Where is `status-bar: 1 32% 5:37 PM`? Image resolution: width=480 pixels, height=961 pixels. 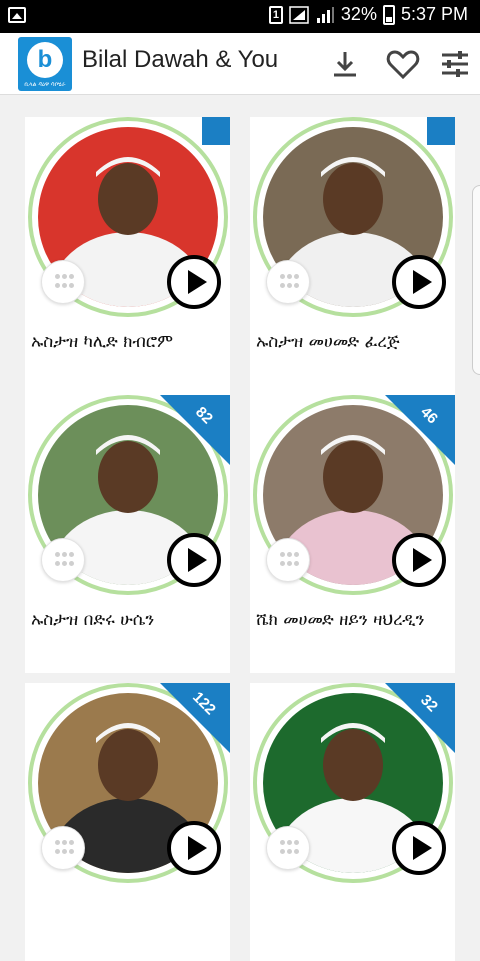 status-bar: 1 32% 5:37 PM is located at coordinates (240, 16).